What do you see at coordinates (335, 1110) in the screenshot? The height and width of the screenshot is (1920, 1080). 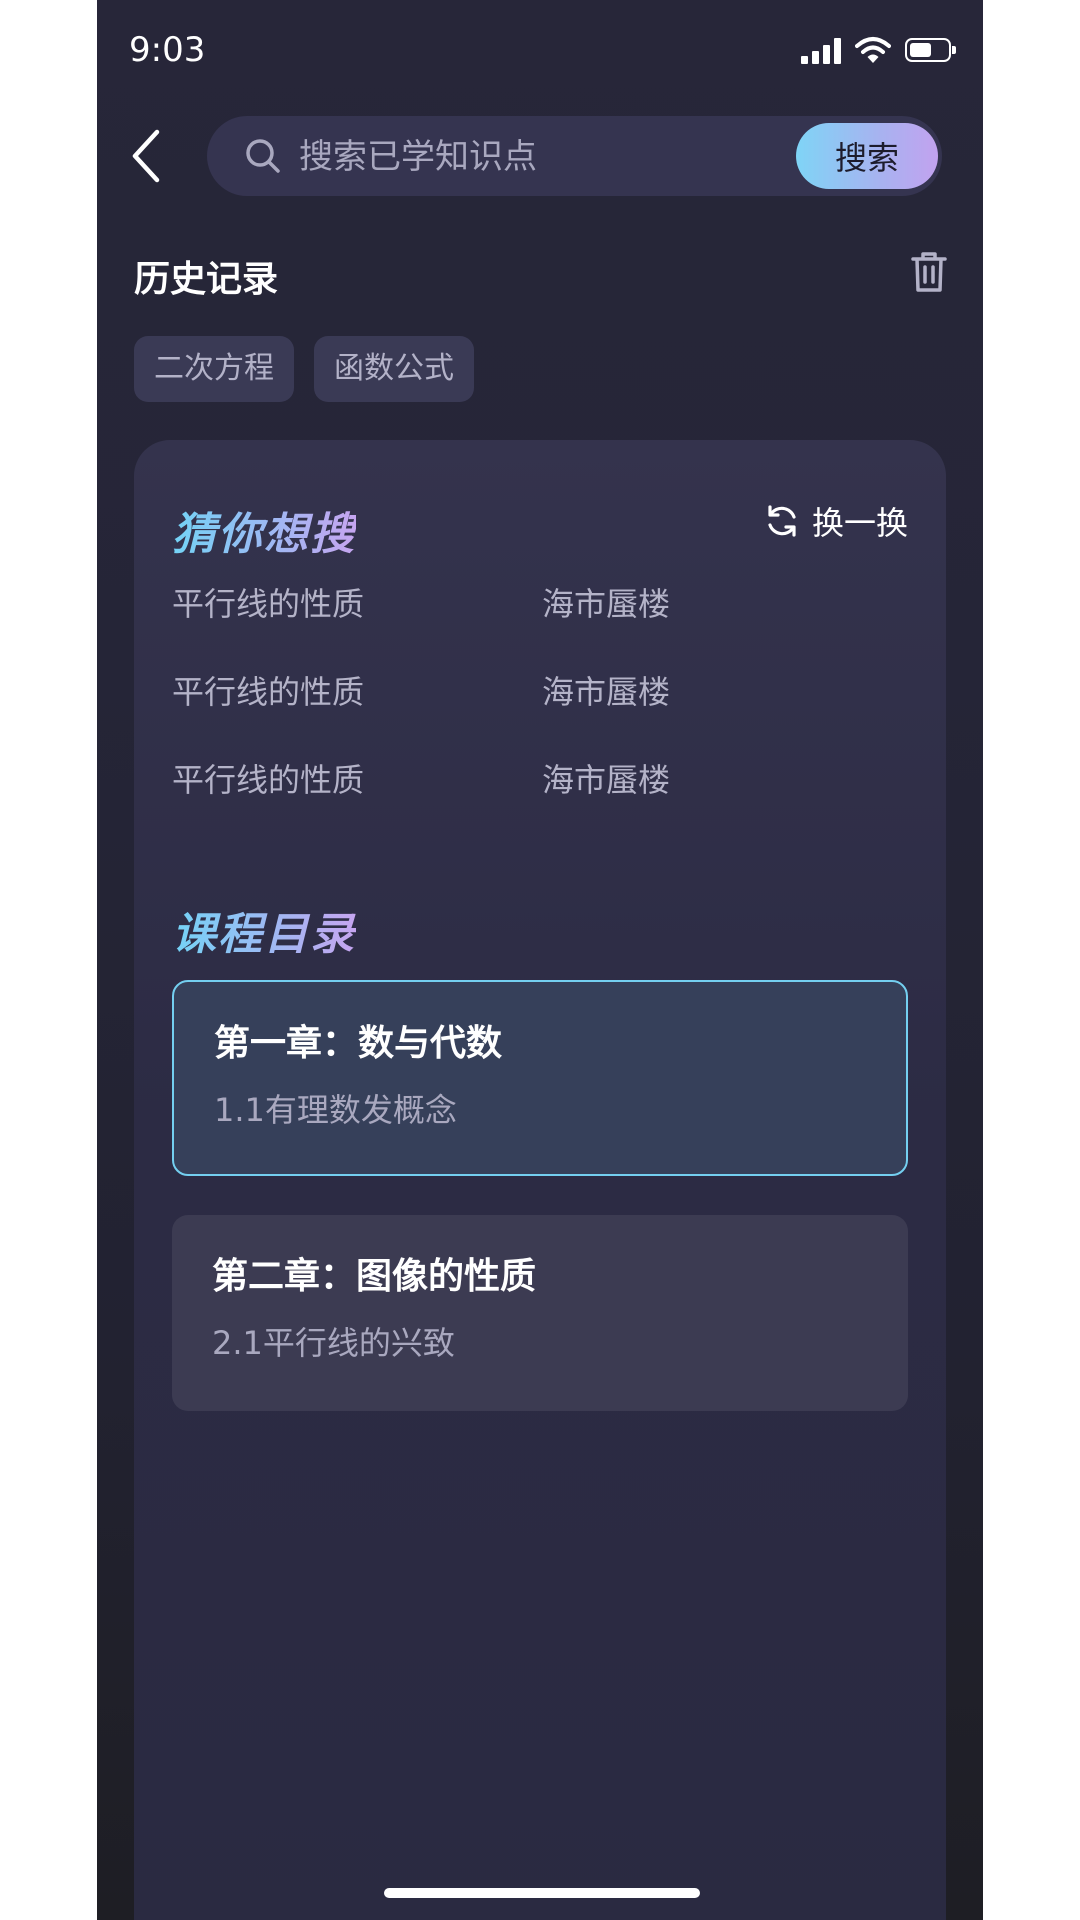 I see `chapter-subtitle: 1.1有理数发概念` at bounding box center [335, 1110].